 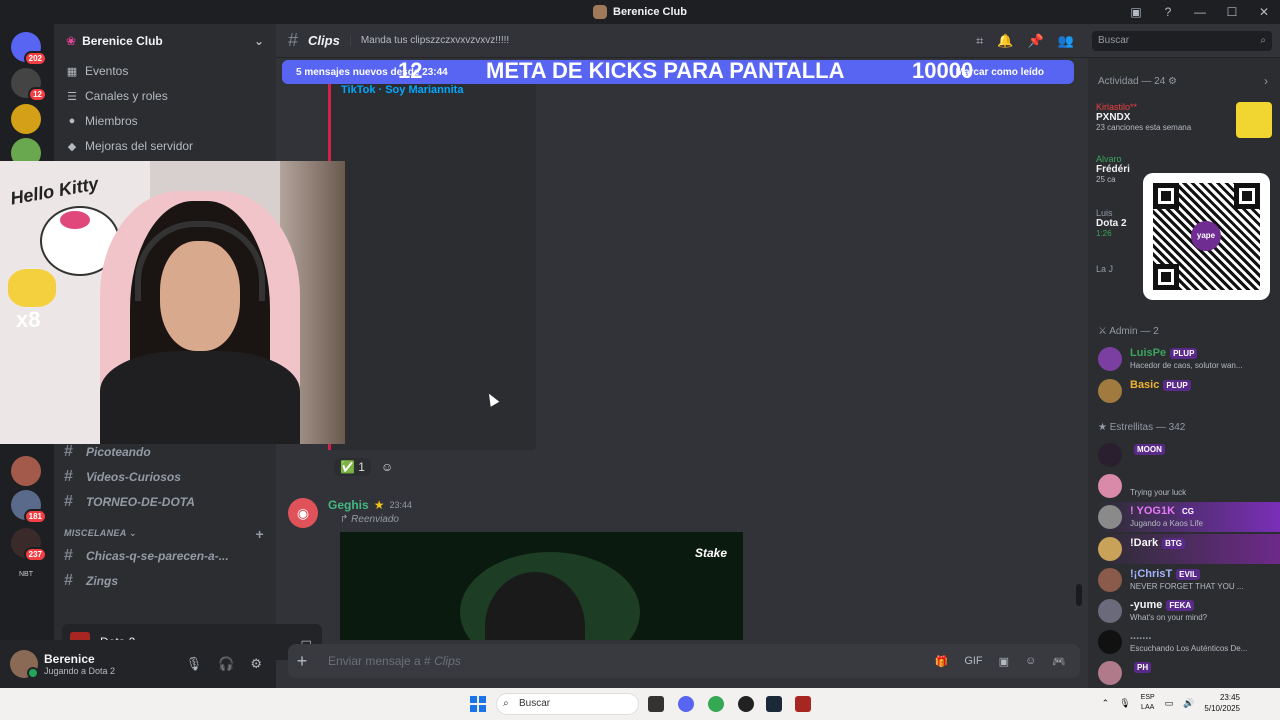 What do you see at coordinates (1188, 611) in the screenshot?
I see `member-row: -yume FEKA What's on your mind?` at bounding box center [1188, 611].